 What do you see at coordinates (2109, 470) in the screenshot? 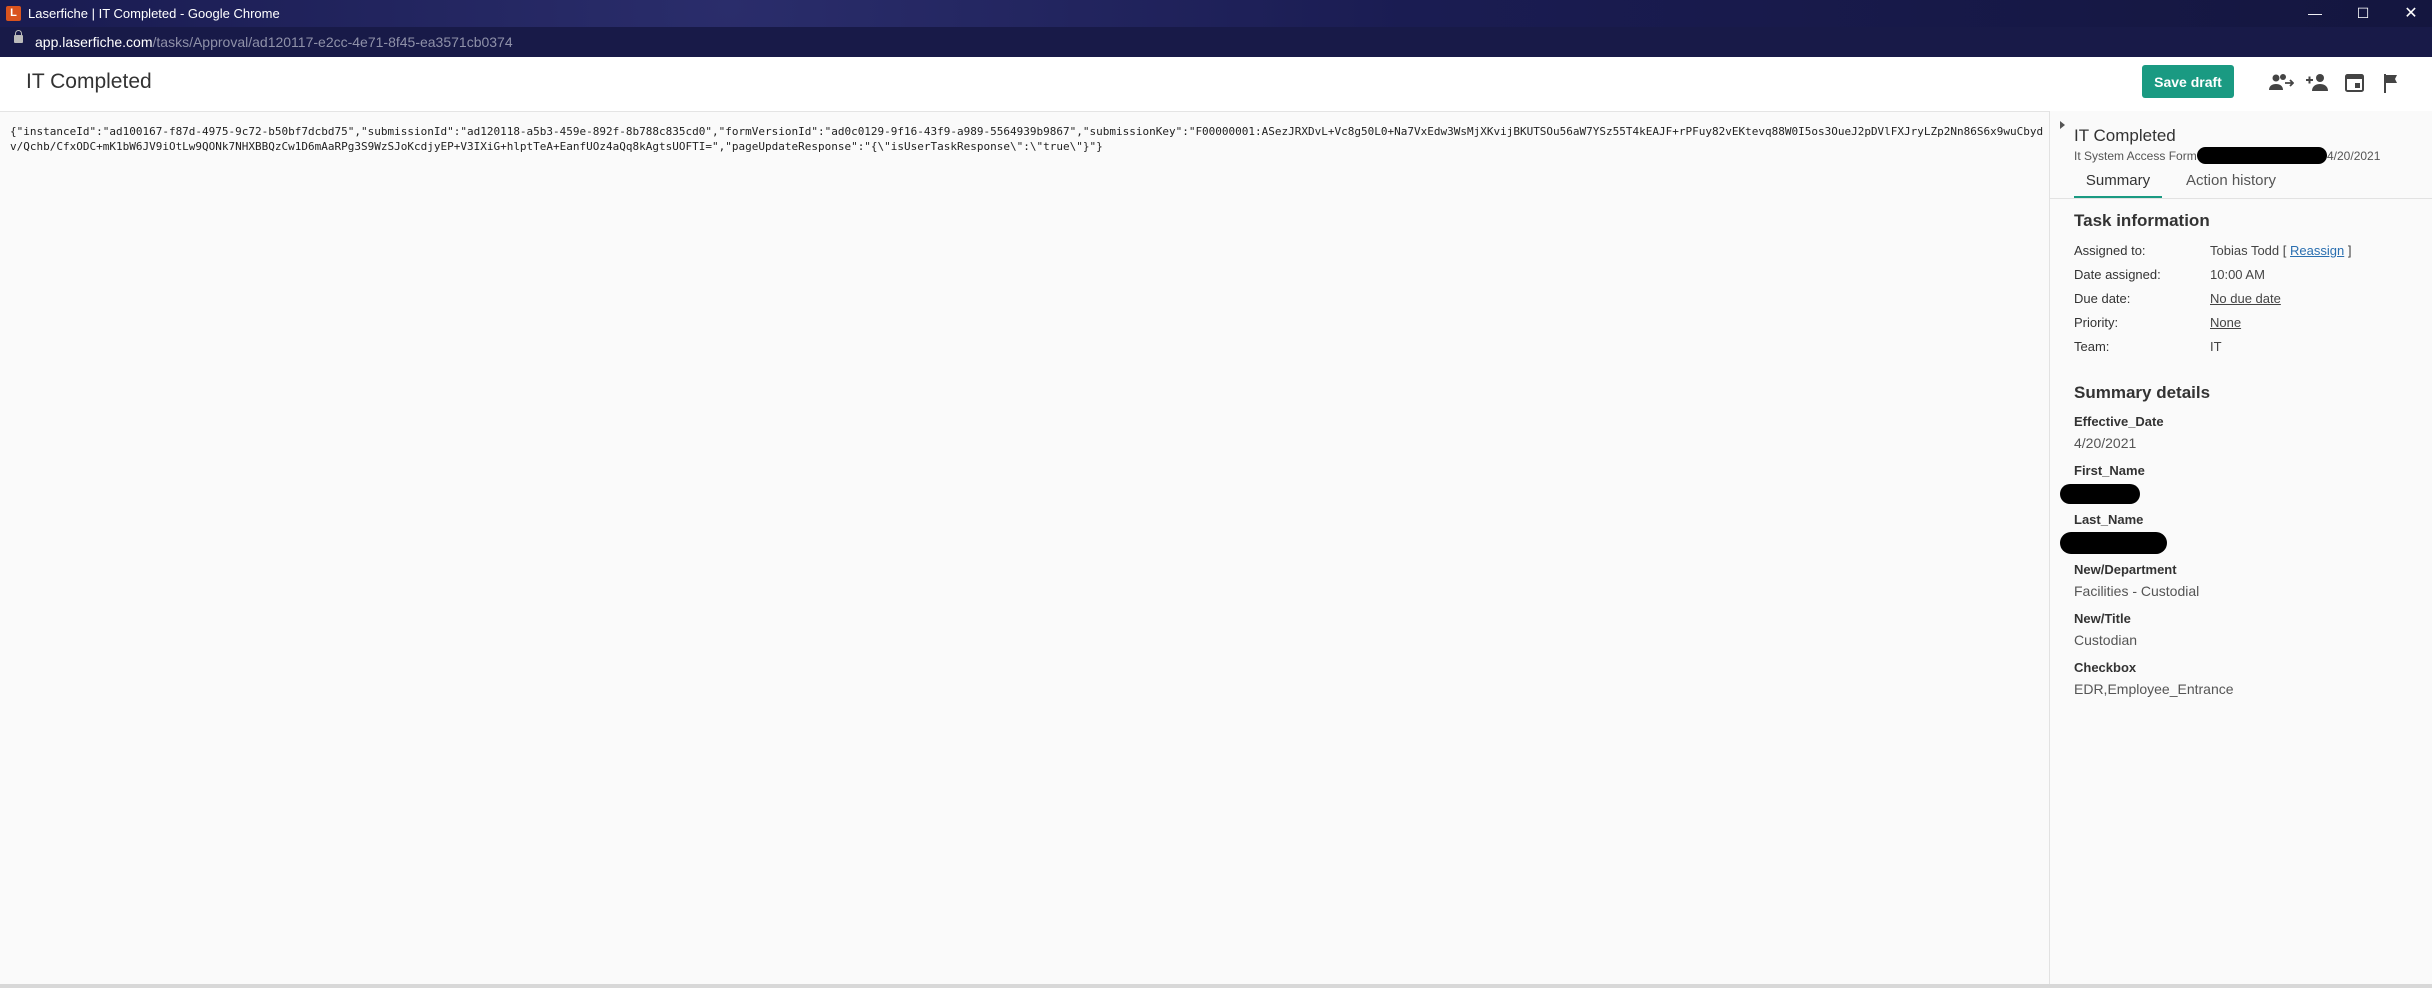
I see `first-name-label: First_Name` at bounding box center [2109, 470].